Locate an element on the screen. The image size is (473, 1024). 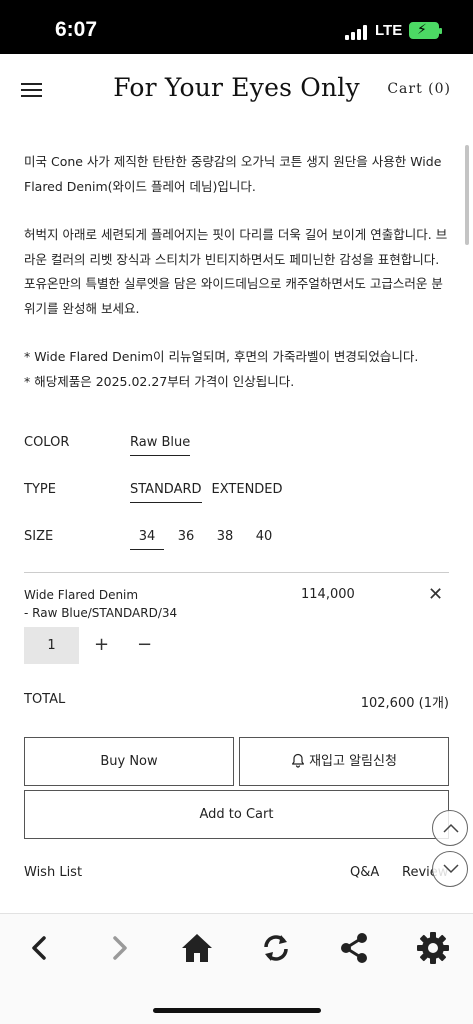
network-type: LTE is located at coordinates (389, 30).